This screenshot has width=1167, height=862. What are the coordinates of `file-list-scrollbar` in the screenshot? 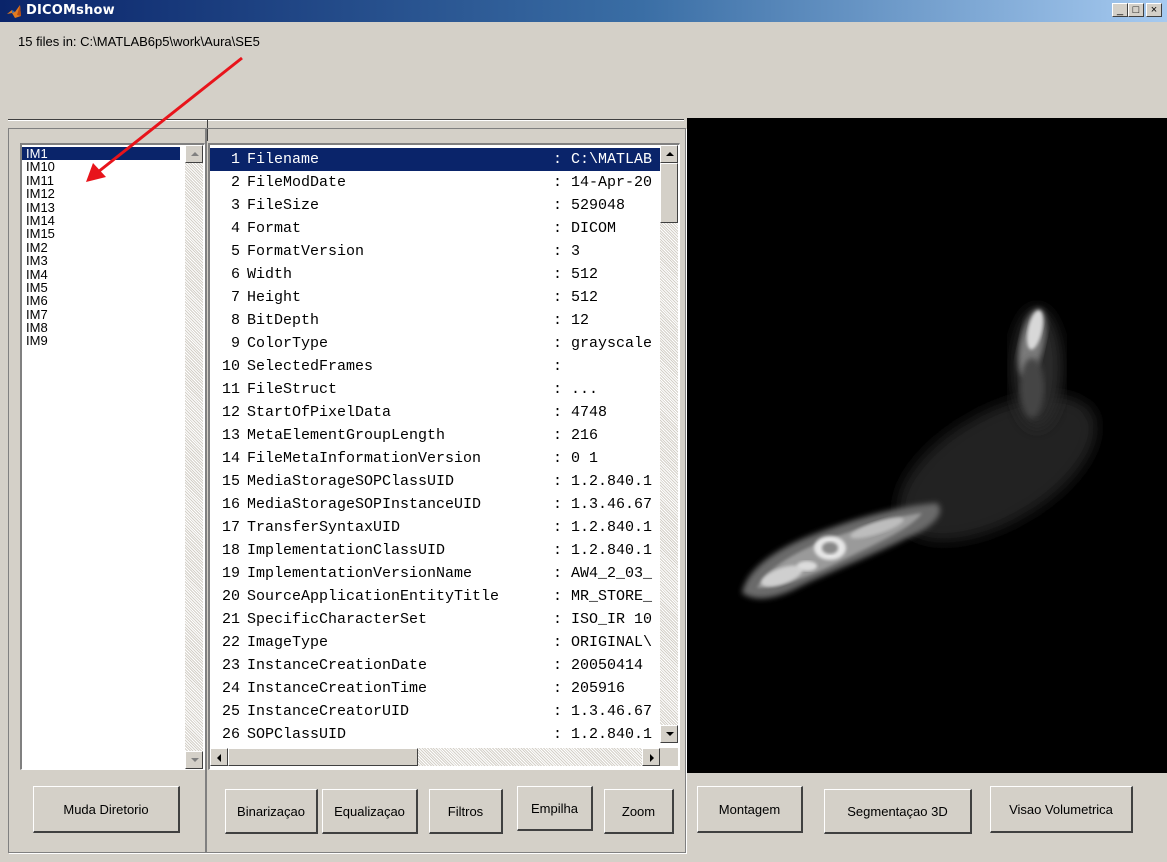 It's located at (194, 457).